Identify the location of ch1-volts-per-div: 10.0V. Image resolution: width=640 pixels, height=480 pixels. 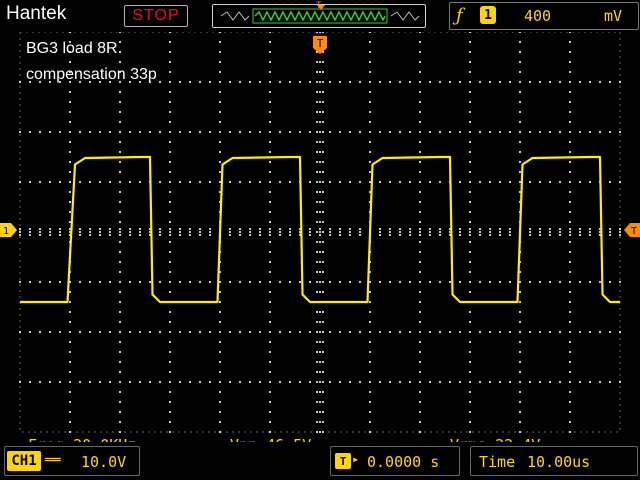
(104, 462).